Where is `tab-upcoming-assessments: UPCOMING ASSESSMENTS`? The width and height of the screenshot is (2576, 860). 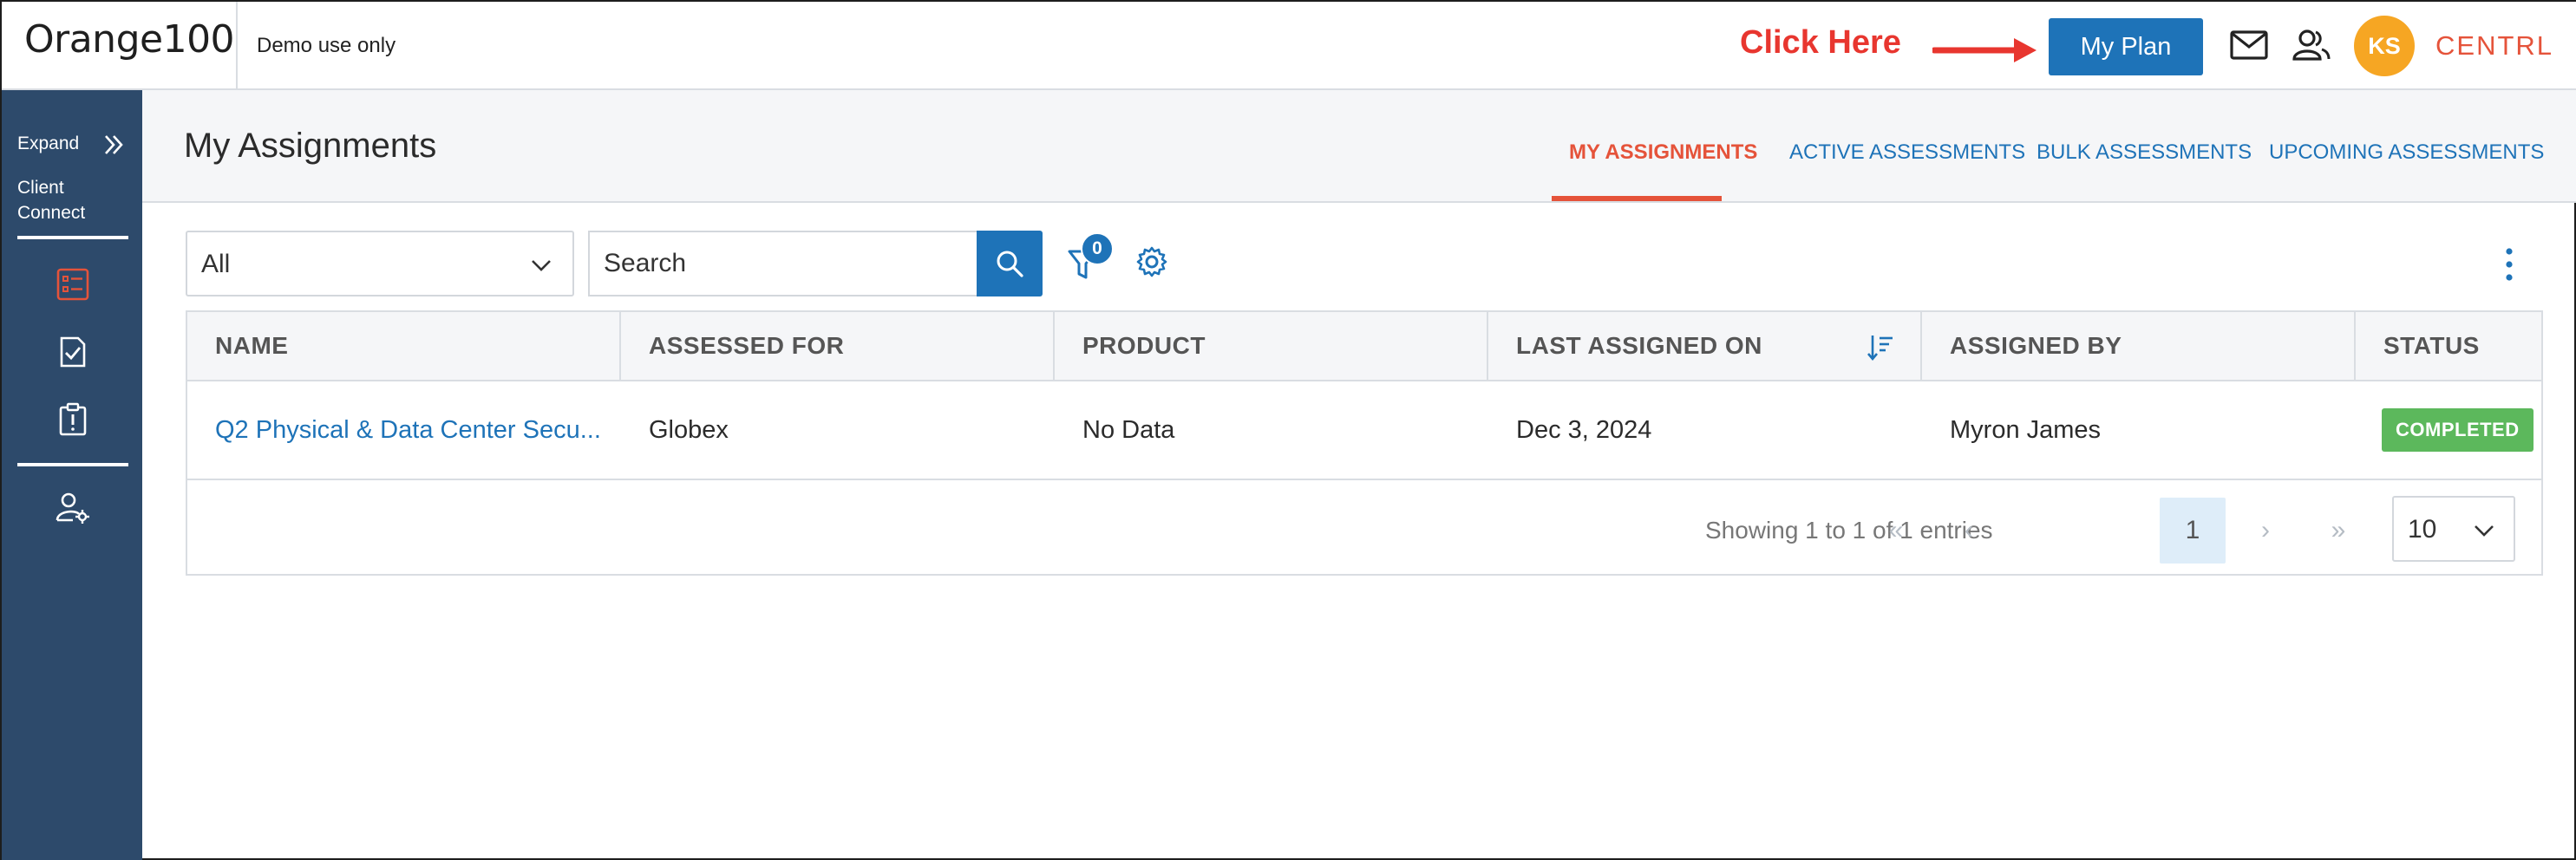 tab-upcoming-assessments: UPCOMING ASSESSMENTS is located at coordinates (2406, 153).